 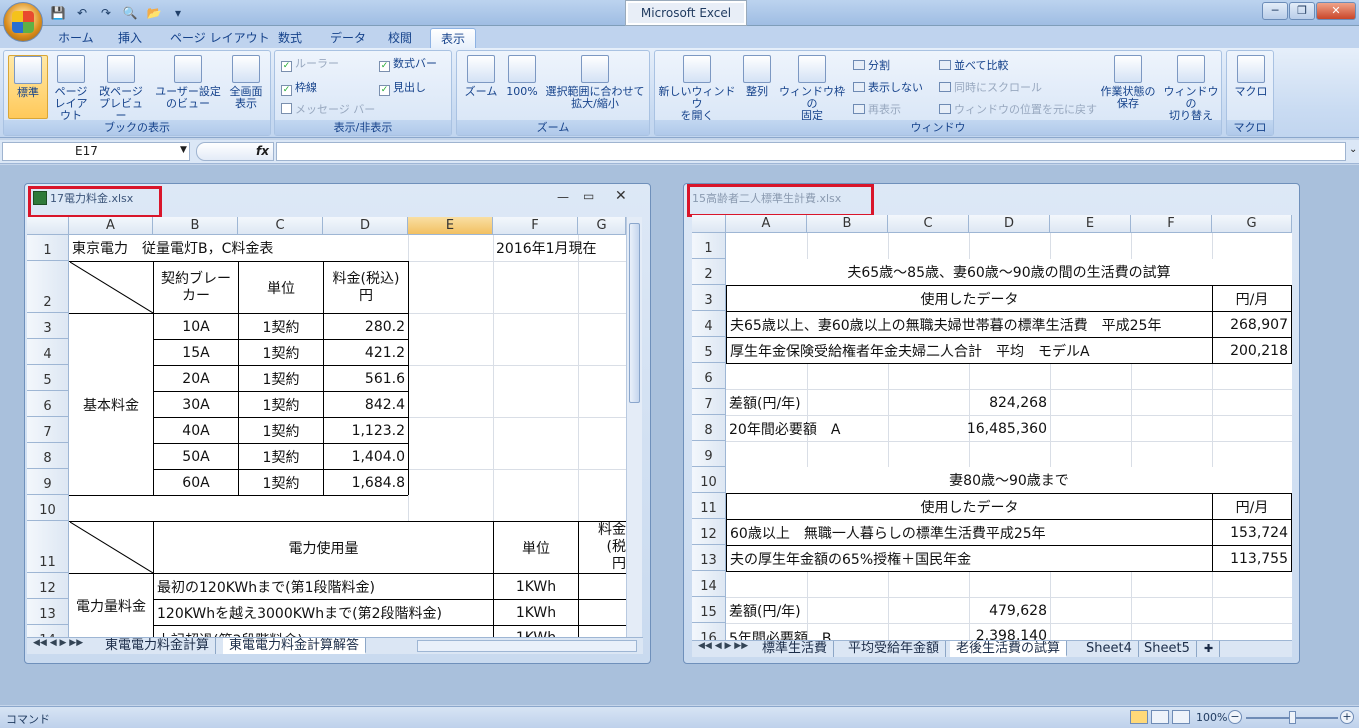 What do you see at coordinates (811, 151) in the screenshot?
I see `formula-input` at bounding box center [811, 151].